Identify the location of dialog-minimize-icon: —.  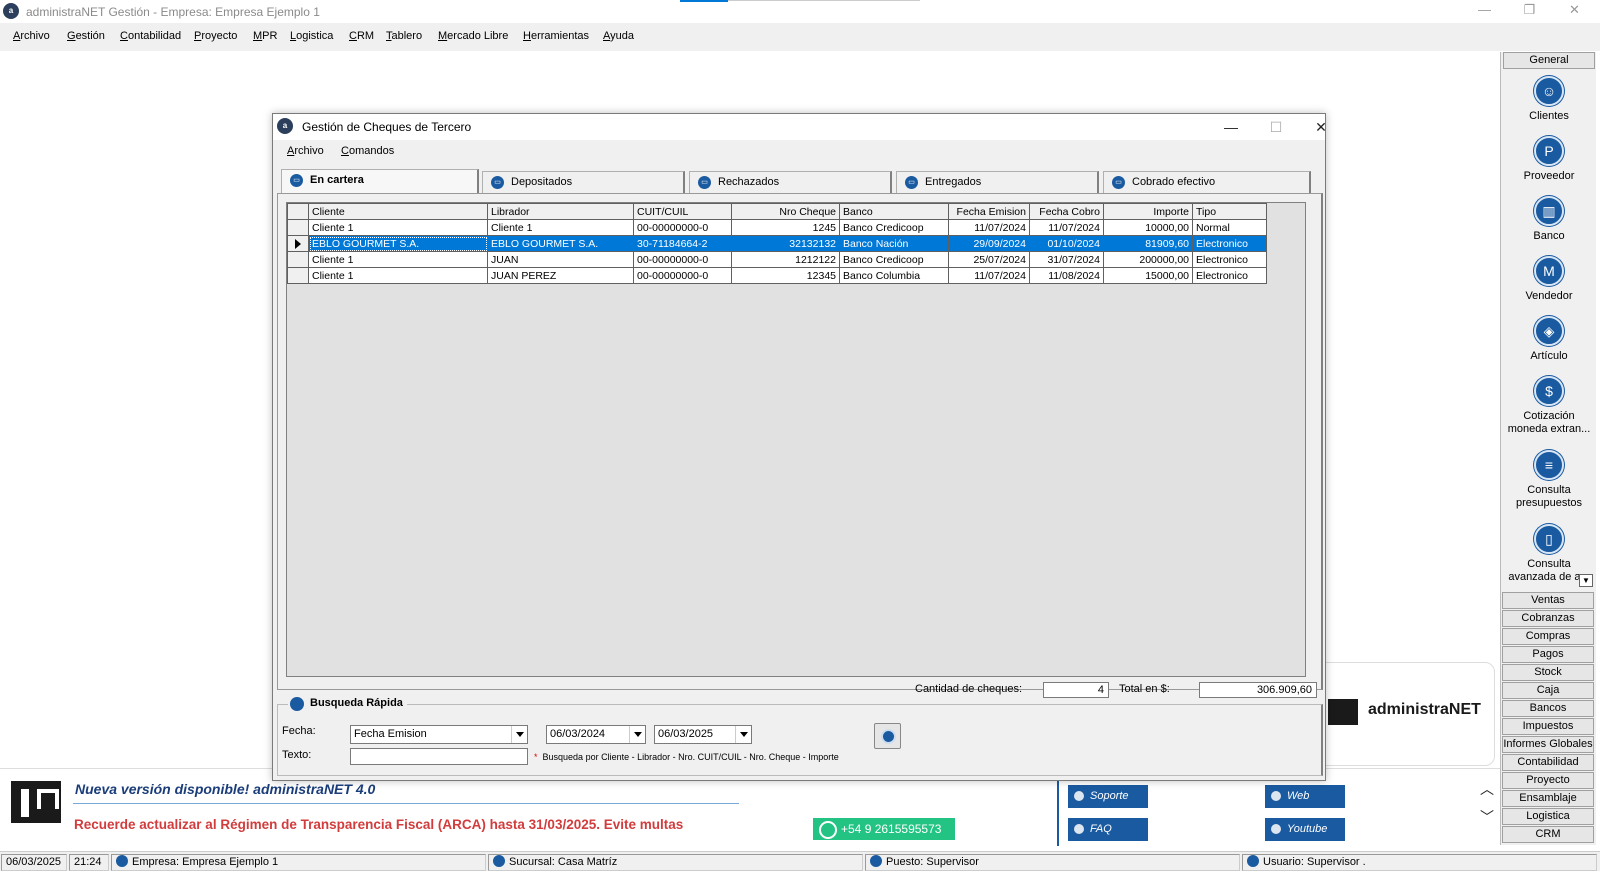
(1231, 127).